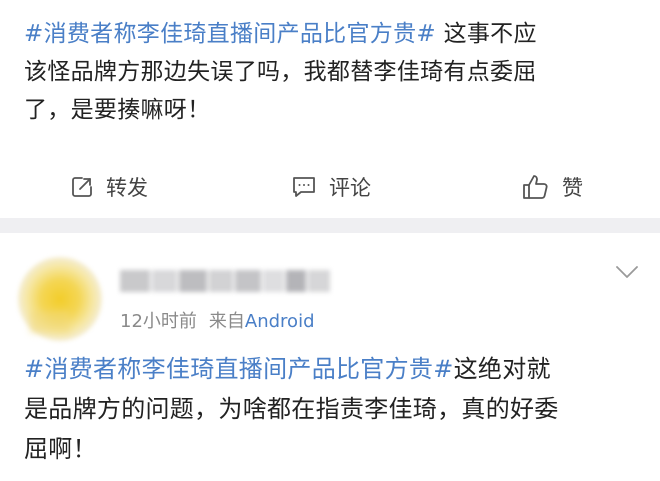 The height and width of the screenshot is (481, 660). I want to click on post-2-text-line2: 是品牌方的问题，为啥都在指责李佳琦，真的好委, so click(291, 409).